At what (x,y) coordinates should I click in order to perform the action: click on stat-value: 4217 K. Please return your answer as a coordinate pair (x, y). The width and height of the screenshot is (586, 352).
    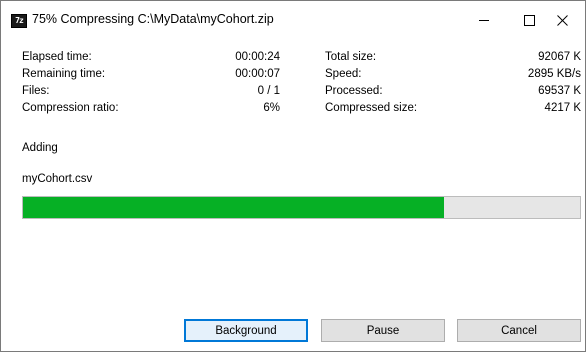
    Looking at the image, I should click on (562, 108).